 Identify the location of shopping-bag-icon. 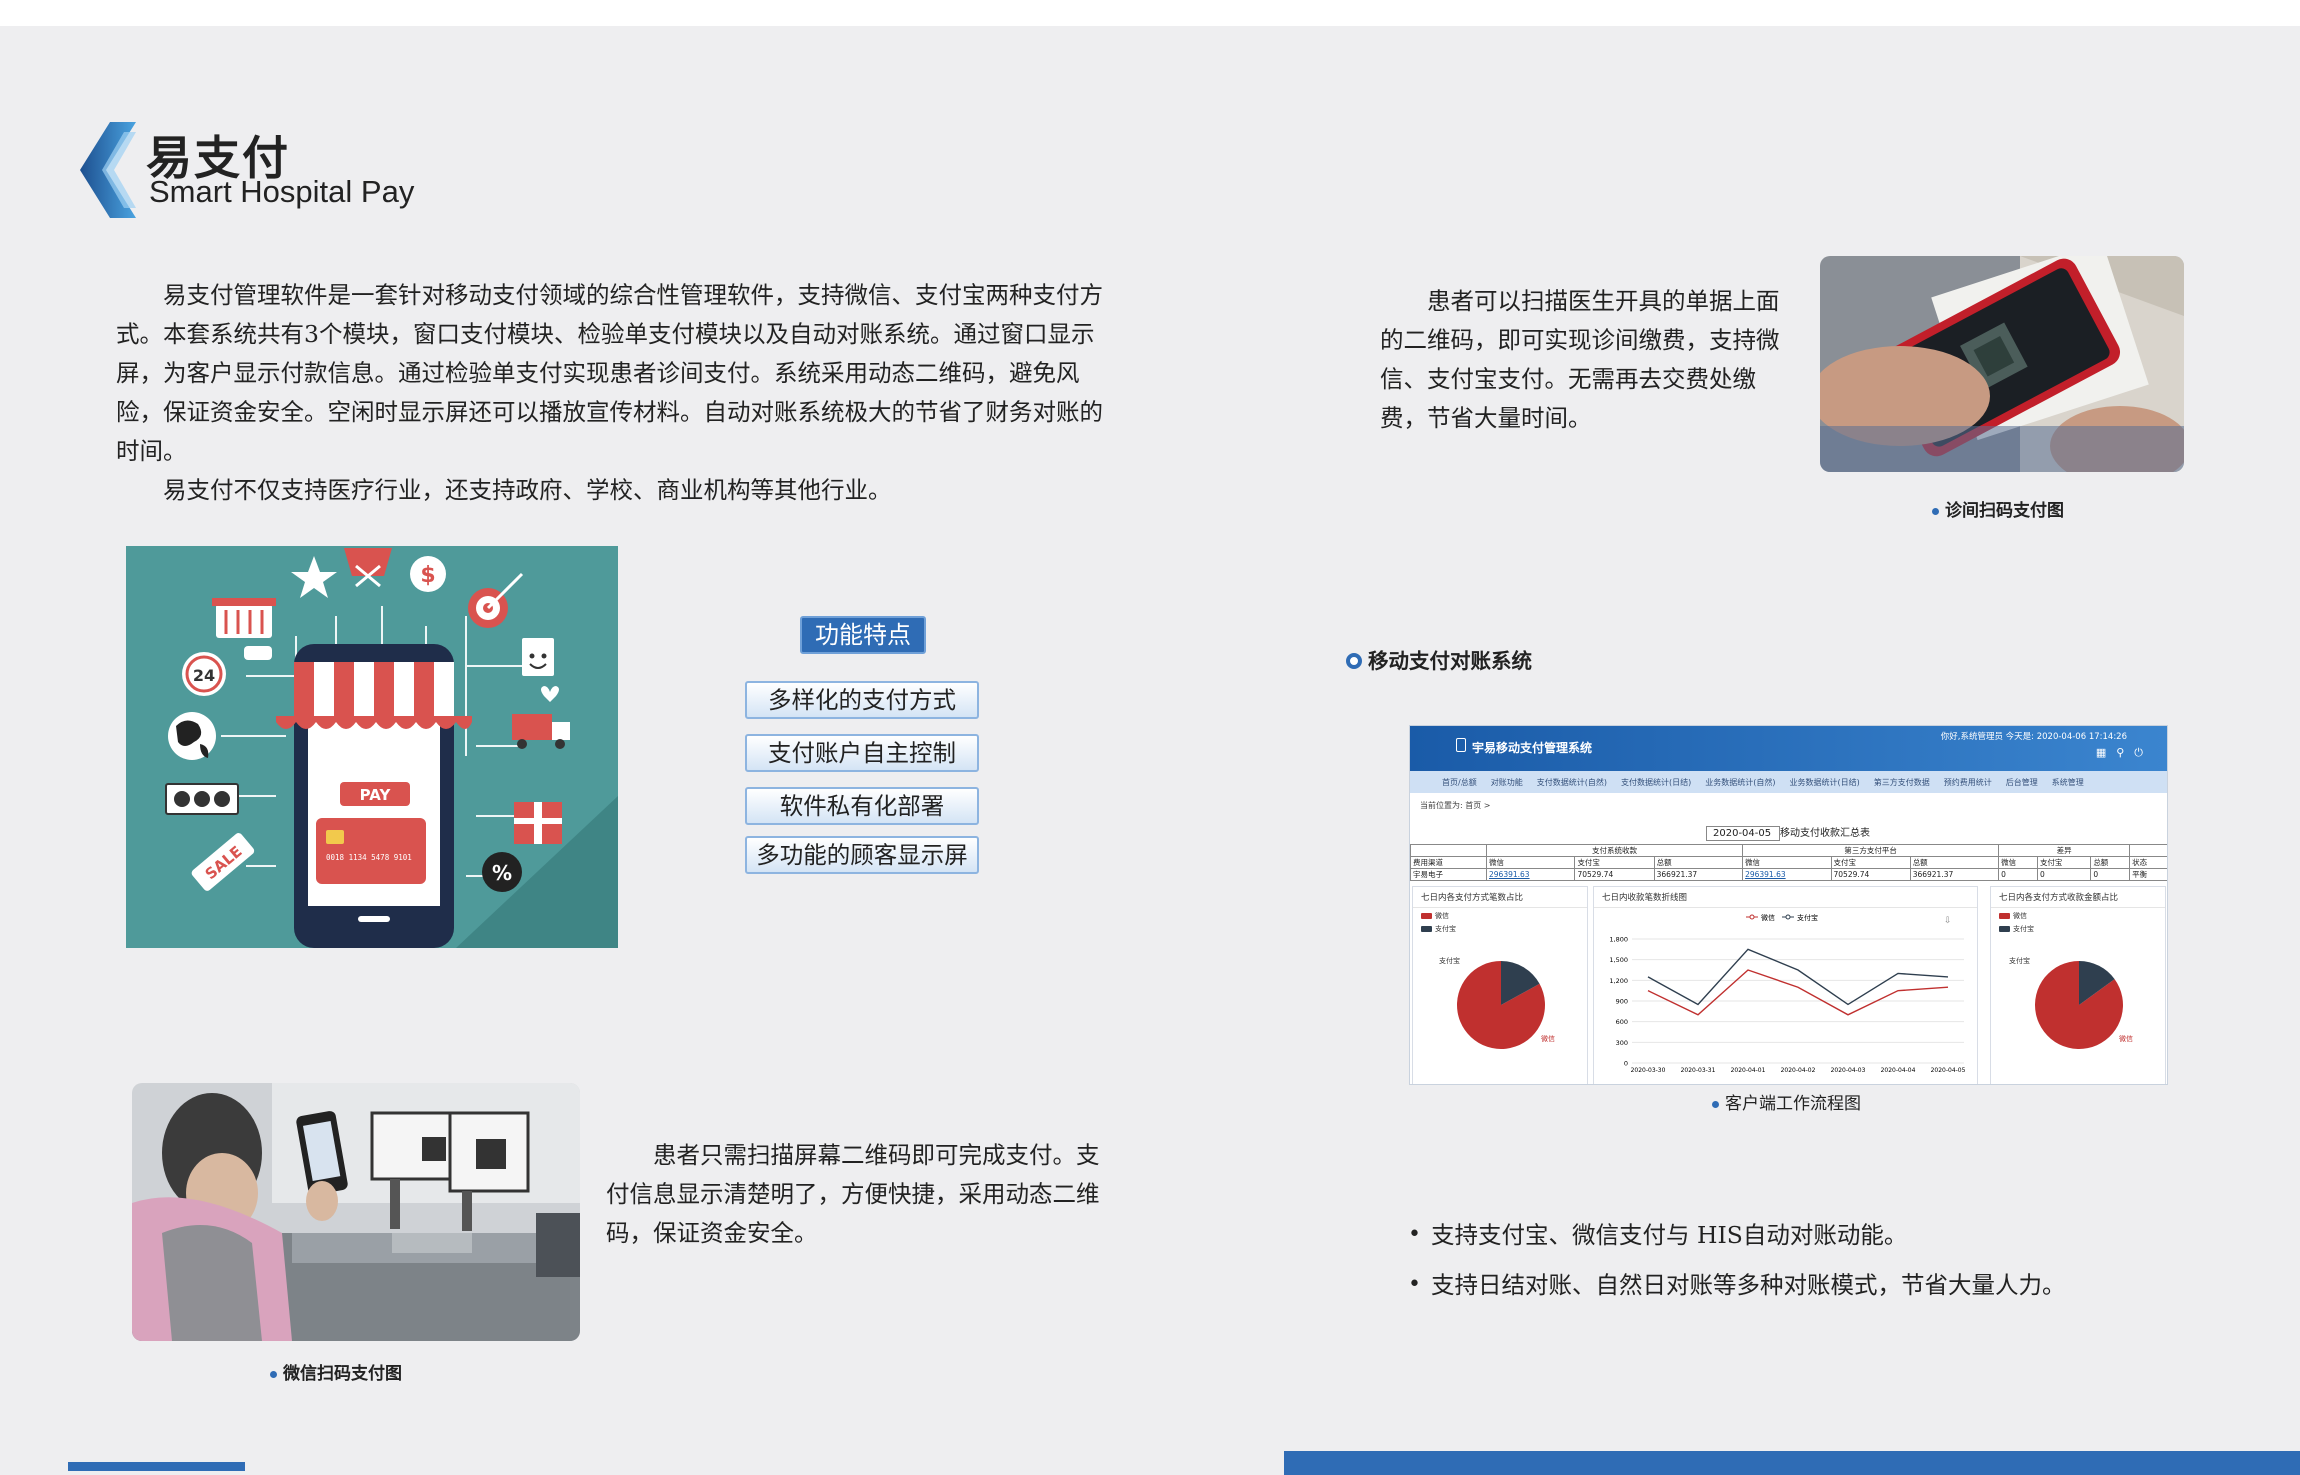
(538, 657).